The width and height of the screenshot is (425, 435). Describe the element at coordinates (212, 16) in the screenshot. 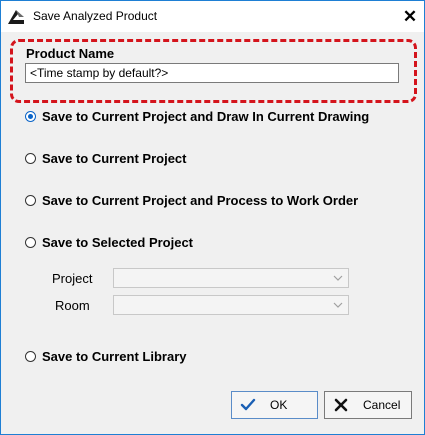

I see `title-bar: Save Analyzed Product ✕` at that location.